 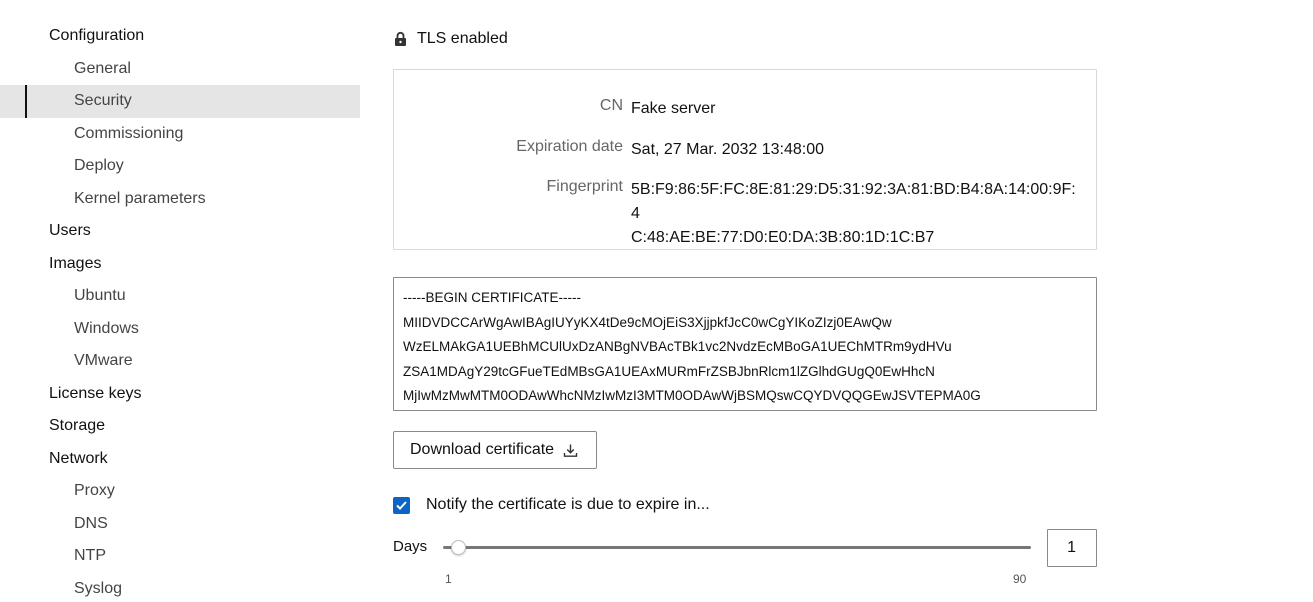 What do you see at coordinates (482, 449) in the screenshot?
I see `download-certificate-label: Download certificate` at bounding box center [482, 449].